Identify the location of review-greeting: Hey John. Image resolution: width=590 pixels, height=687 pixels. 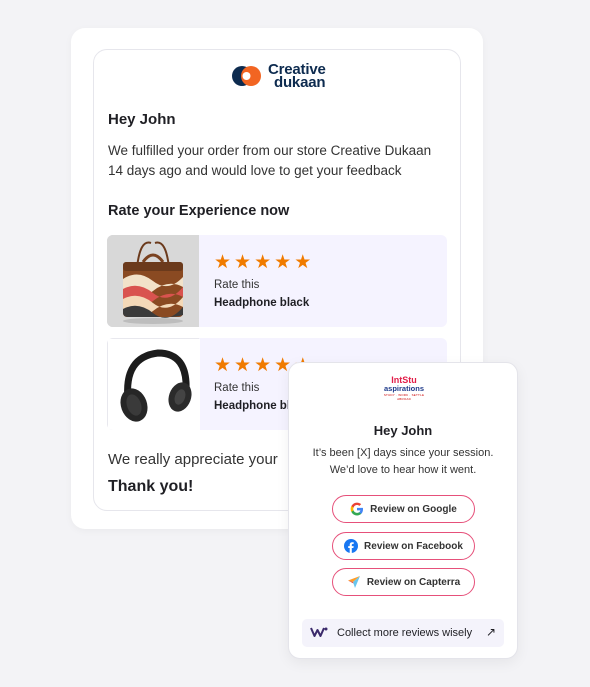
(403, 430).